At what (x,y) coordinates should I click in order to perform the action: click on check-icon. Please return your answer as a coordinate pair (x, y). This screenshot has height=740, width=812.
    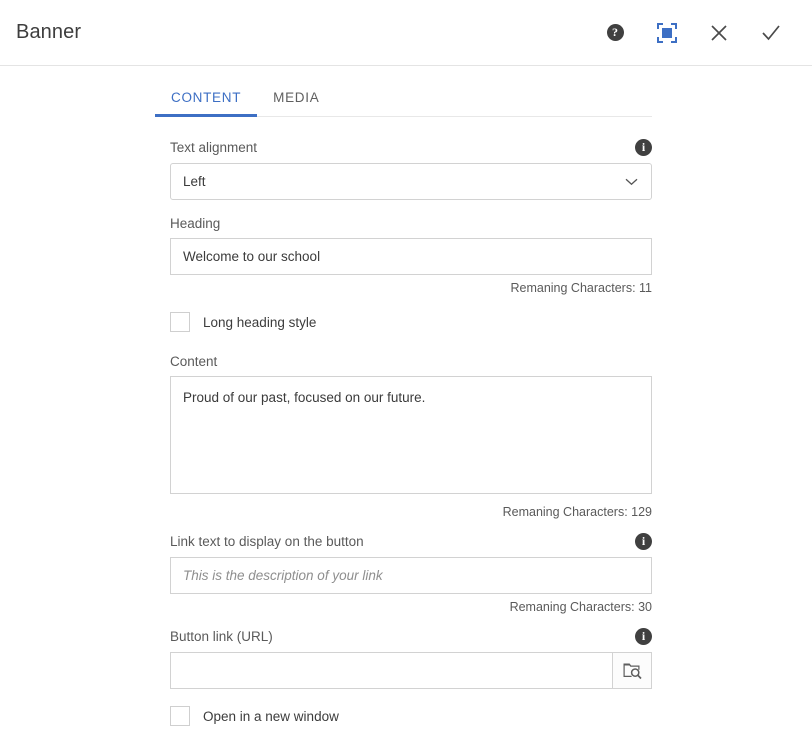
    Looking at the image, I should click on (771, 32).